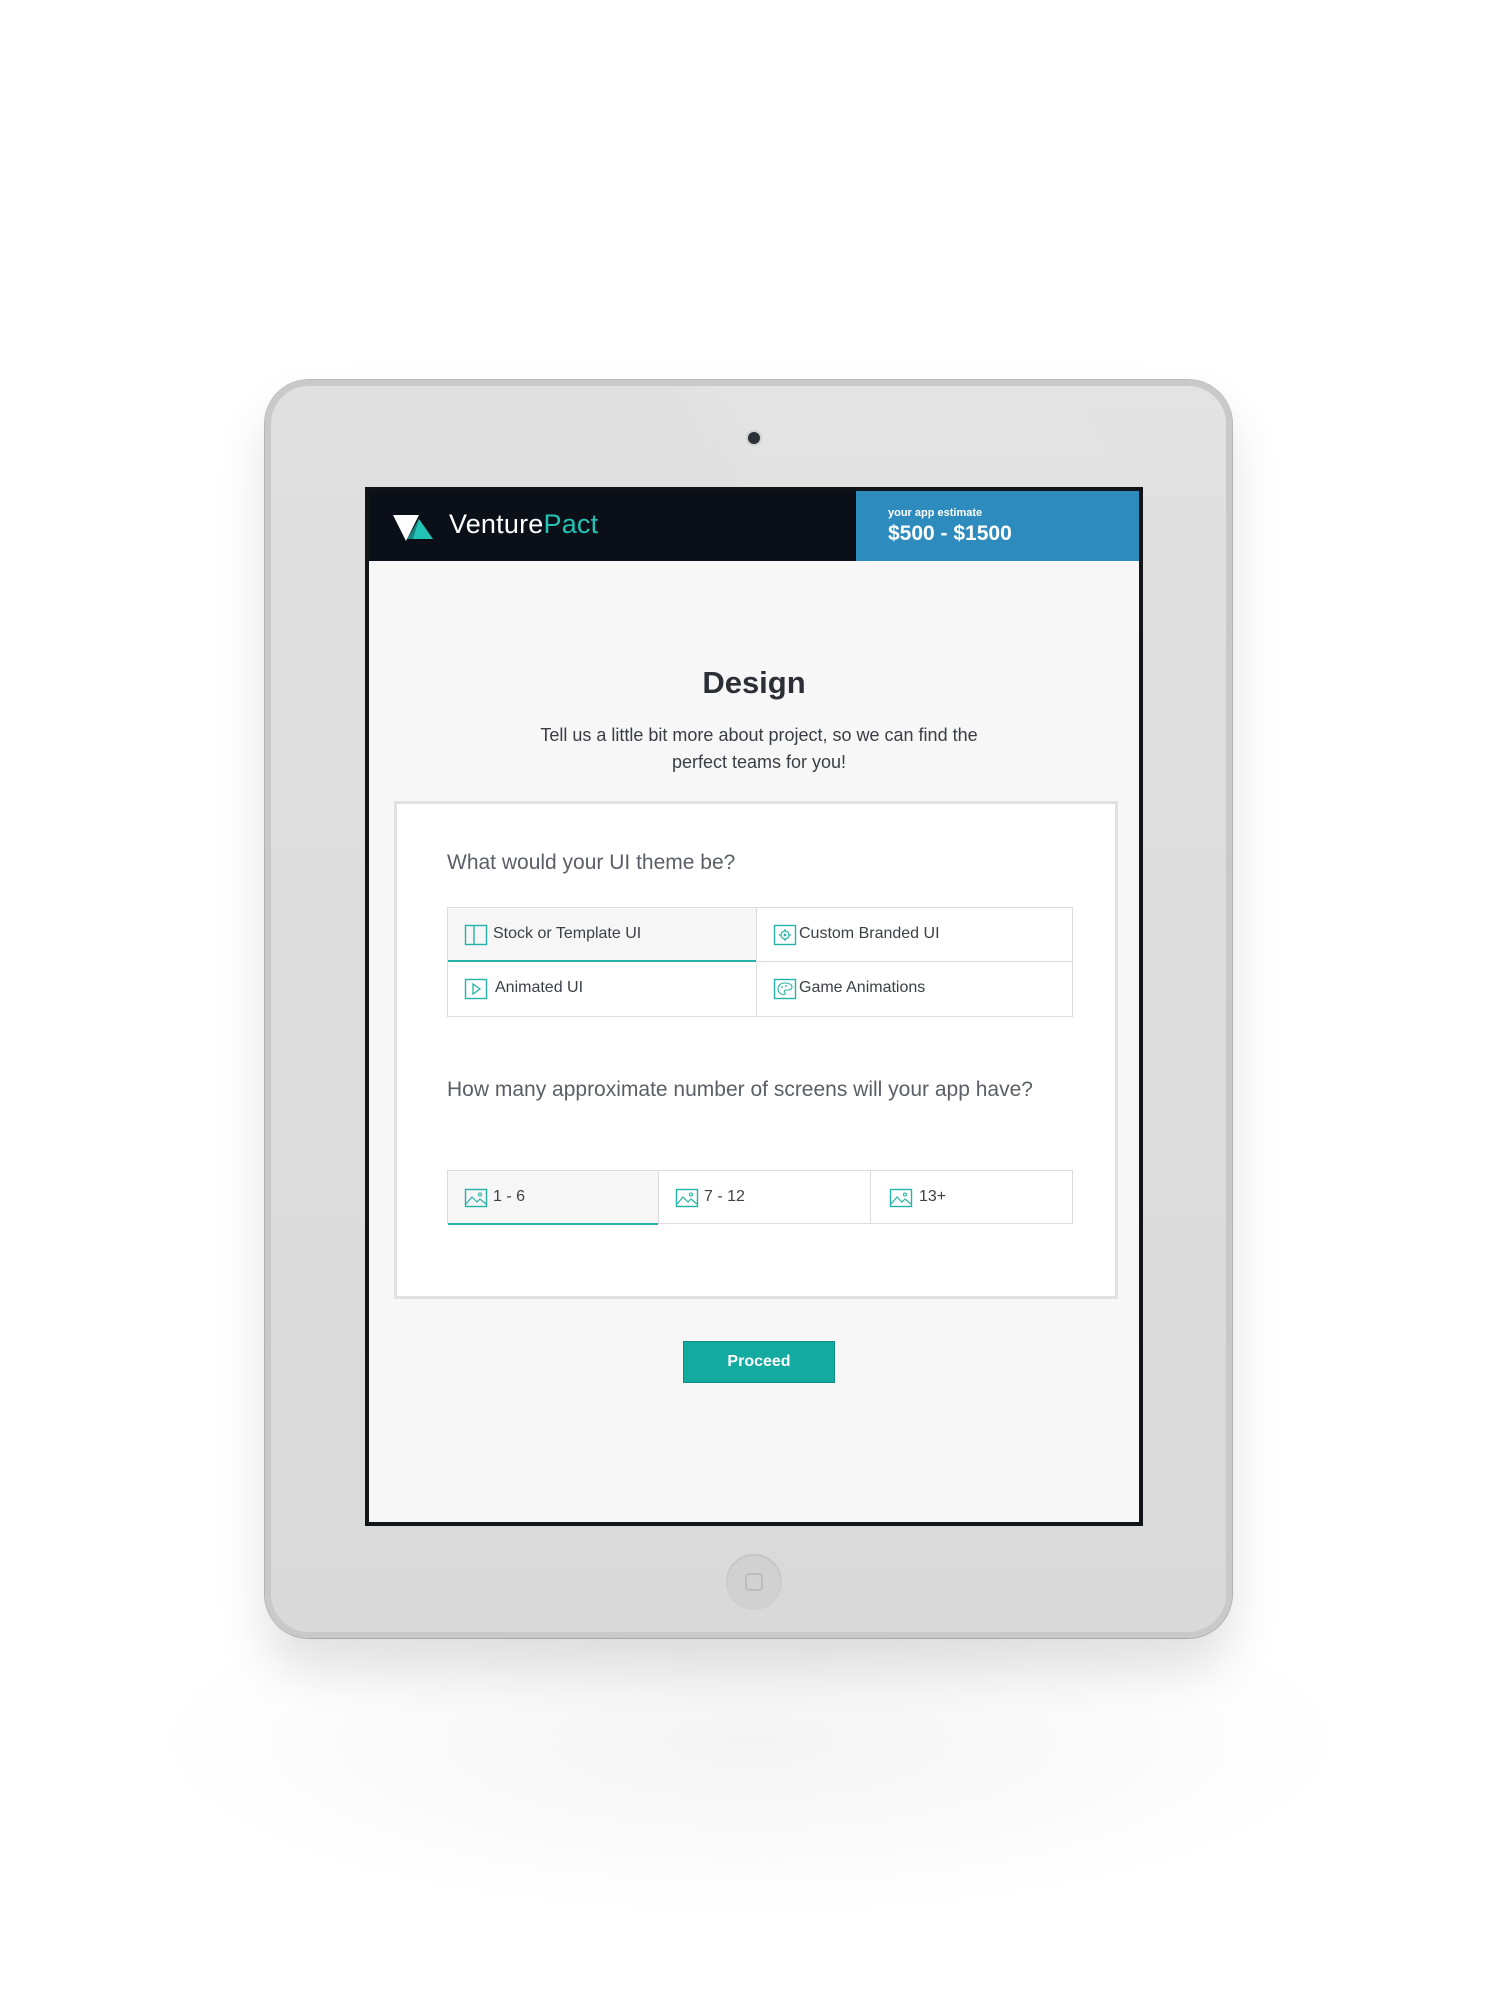 The image size is (1500, 2000). I want to click on option-label: Stock or Template UI, so click(567, 933).